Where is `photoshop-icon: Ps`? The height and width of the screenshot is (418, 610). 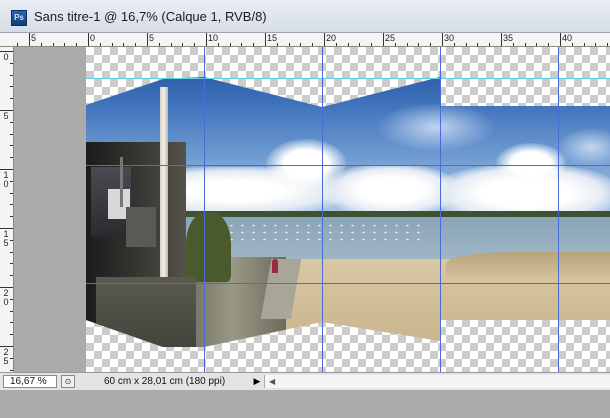
photoshop-icon: Ps is located at coordinates (19, 18).